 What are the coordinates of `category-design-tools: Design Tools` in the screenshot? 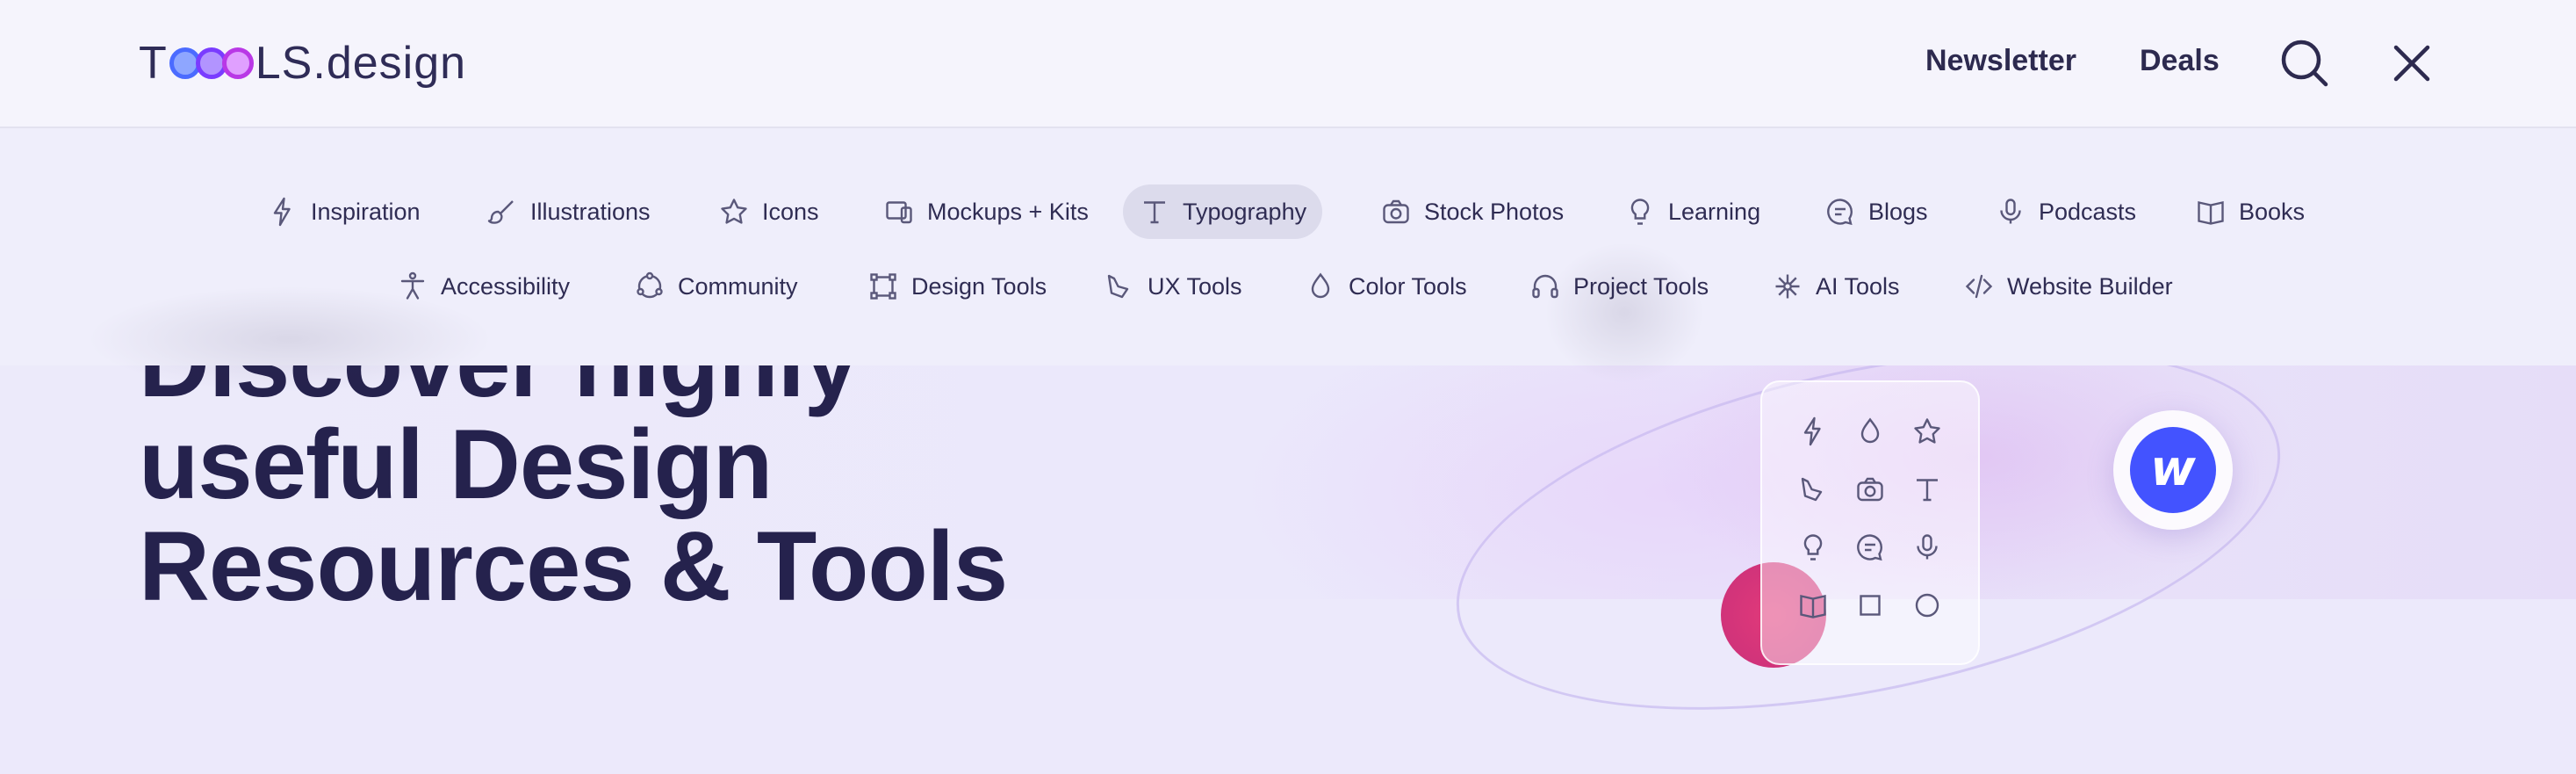 It's located at (957, 287).